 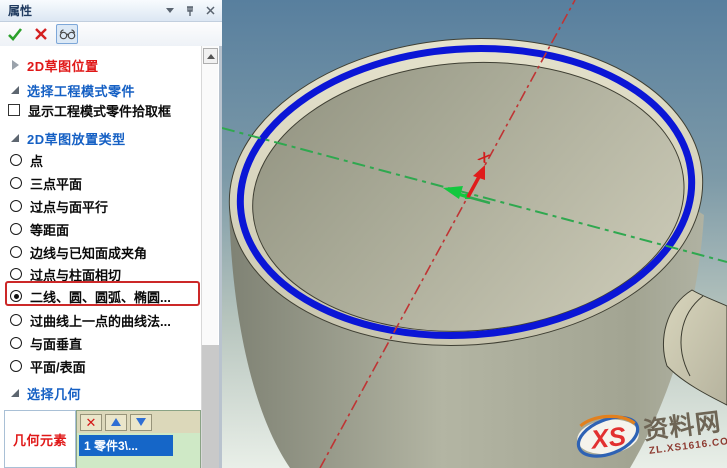 I want to click on pin-icon, so click(x=190, y=11).